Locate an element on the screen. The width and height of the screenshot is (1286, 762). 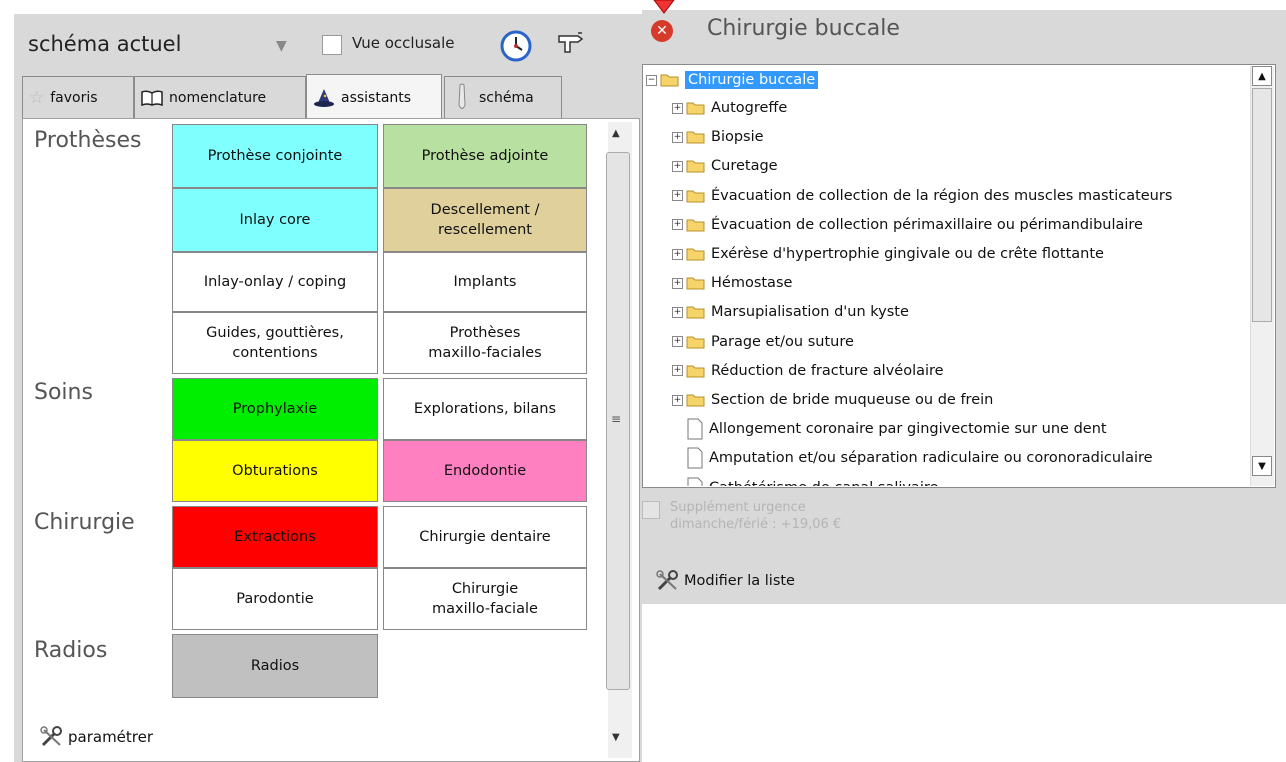
tree-folder-item: + Curetage is located at coordinates (725, 166).